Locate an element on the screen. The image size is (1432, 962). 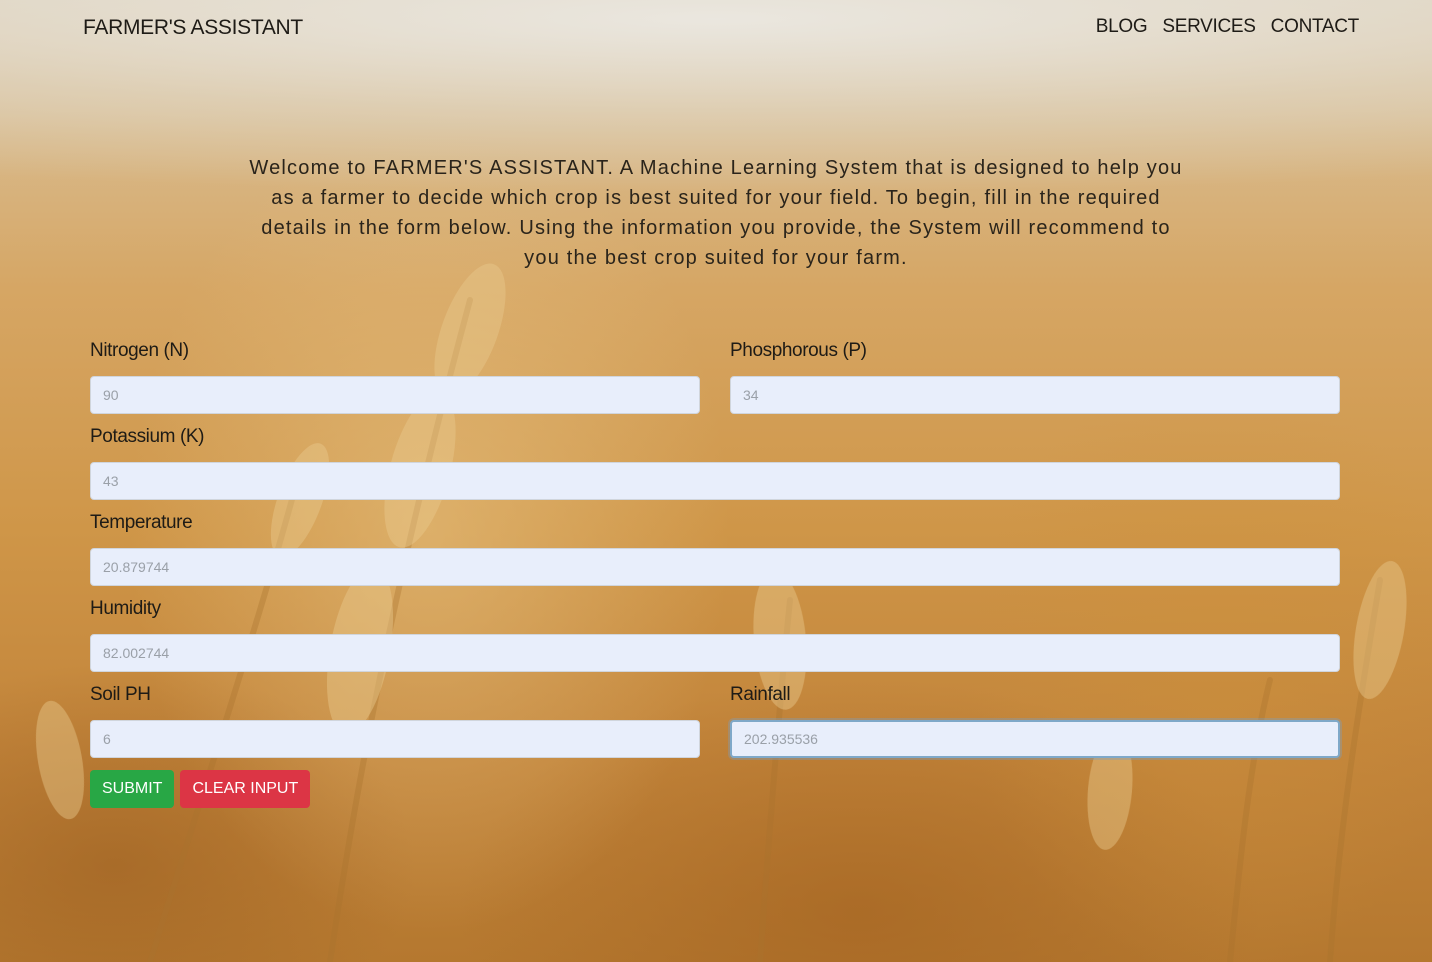
temperature-input is located at coordinates (715, 567).